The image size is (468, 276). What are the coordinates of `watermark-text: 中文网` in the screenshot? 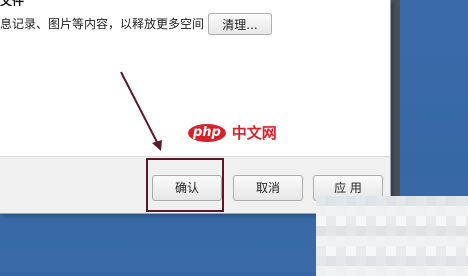 It's located at (254, 133).